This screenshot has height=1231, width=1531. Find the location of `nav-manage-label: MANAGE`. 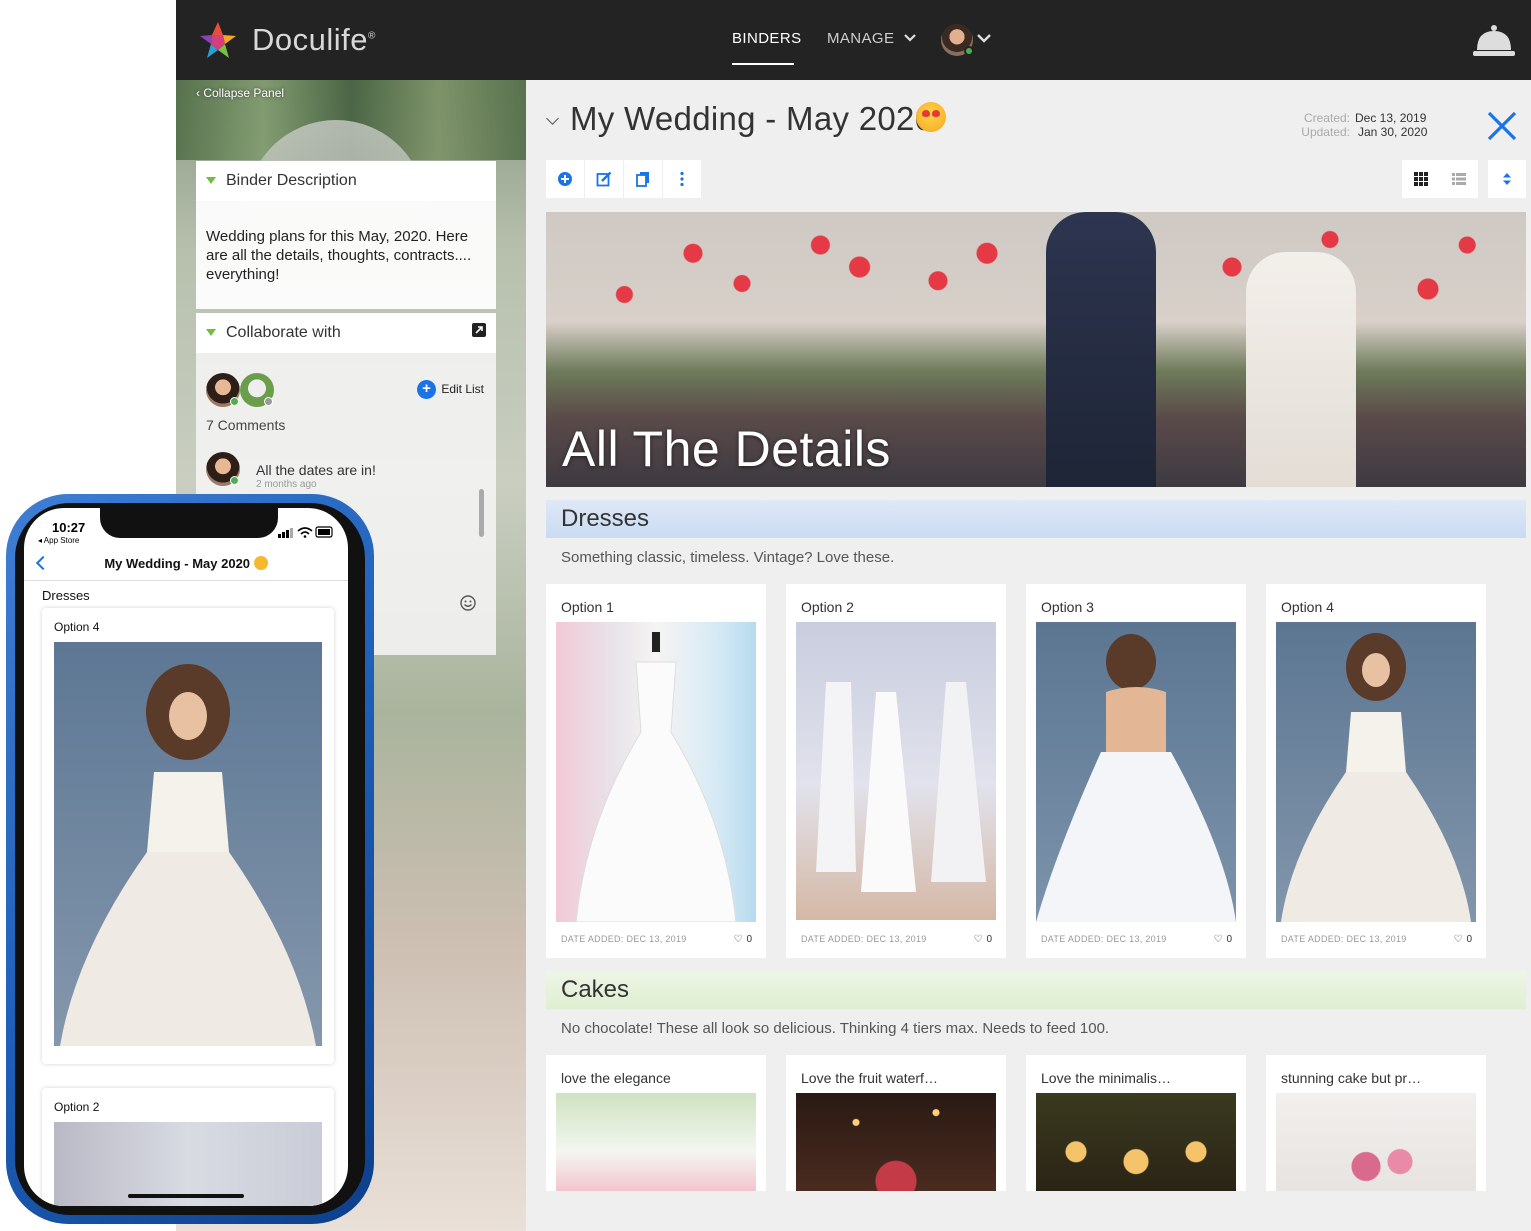

nav-manage-label: MANAGE is located at coordinates (861, 38).